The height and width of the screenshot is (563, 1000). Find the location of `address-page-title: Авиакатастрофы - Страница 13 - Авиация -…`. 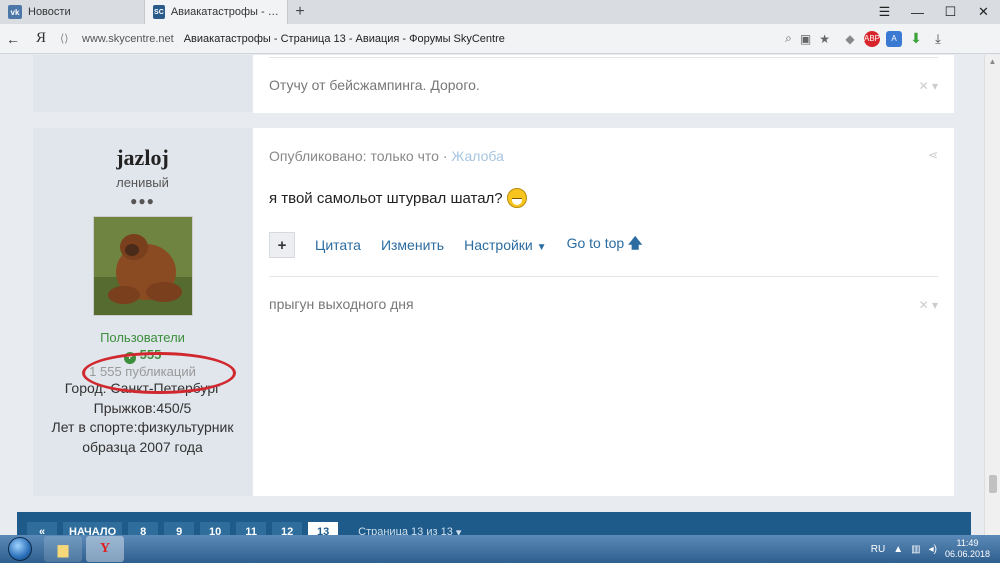

address-page-title: Авиакатастрофы - Страница 13 - Авиация -… is located at coordinates (344, 38).